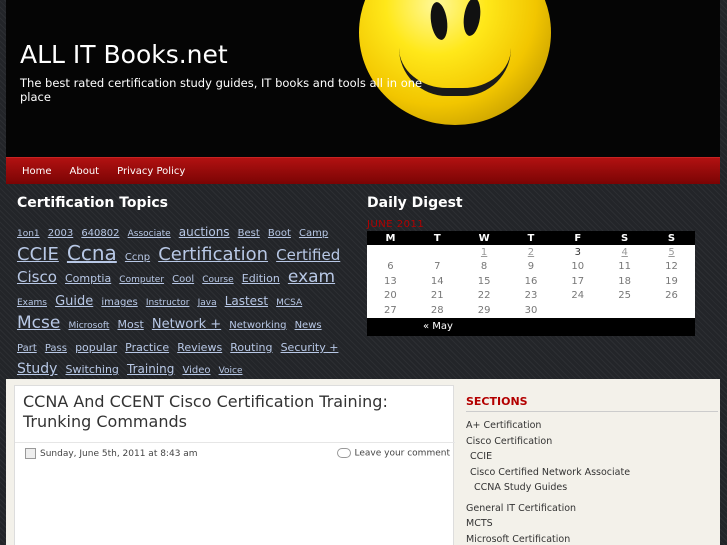 The image size is (727, 545). I want to click on tag-link: exam, so click(311, 277).